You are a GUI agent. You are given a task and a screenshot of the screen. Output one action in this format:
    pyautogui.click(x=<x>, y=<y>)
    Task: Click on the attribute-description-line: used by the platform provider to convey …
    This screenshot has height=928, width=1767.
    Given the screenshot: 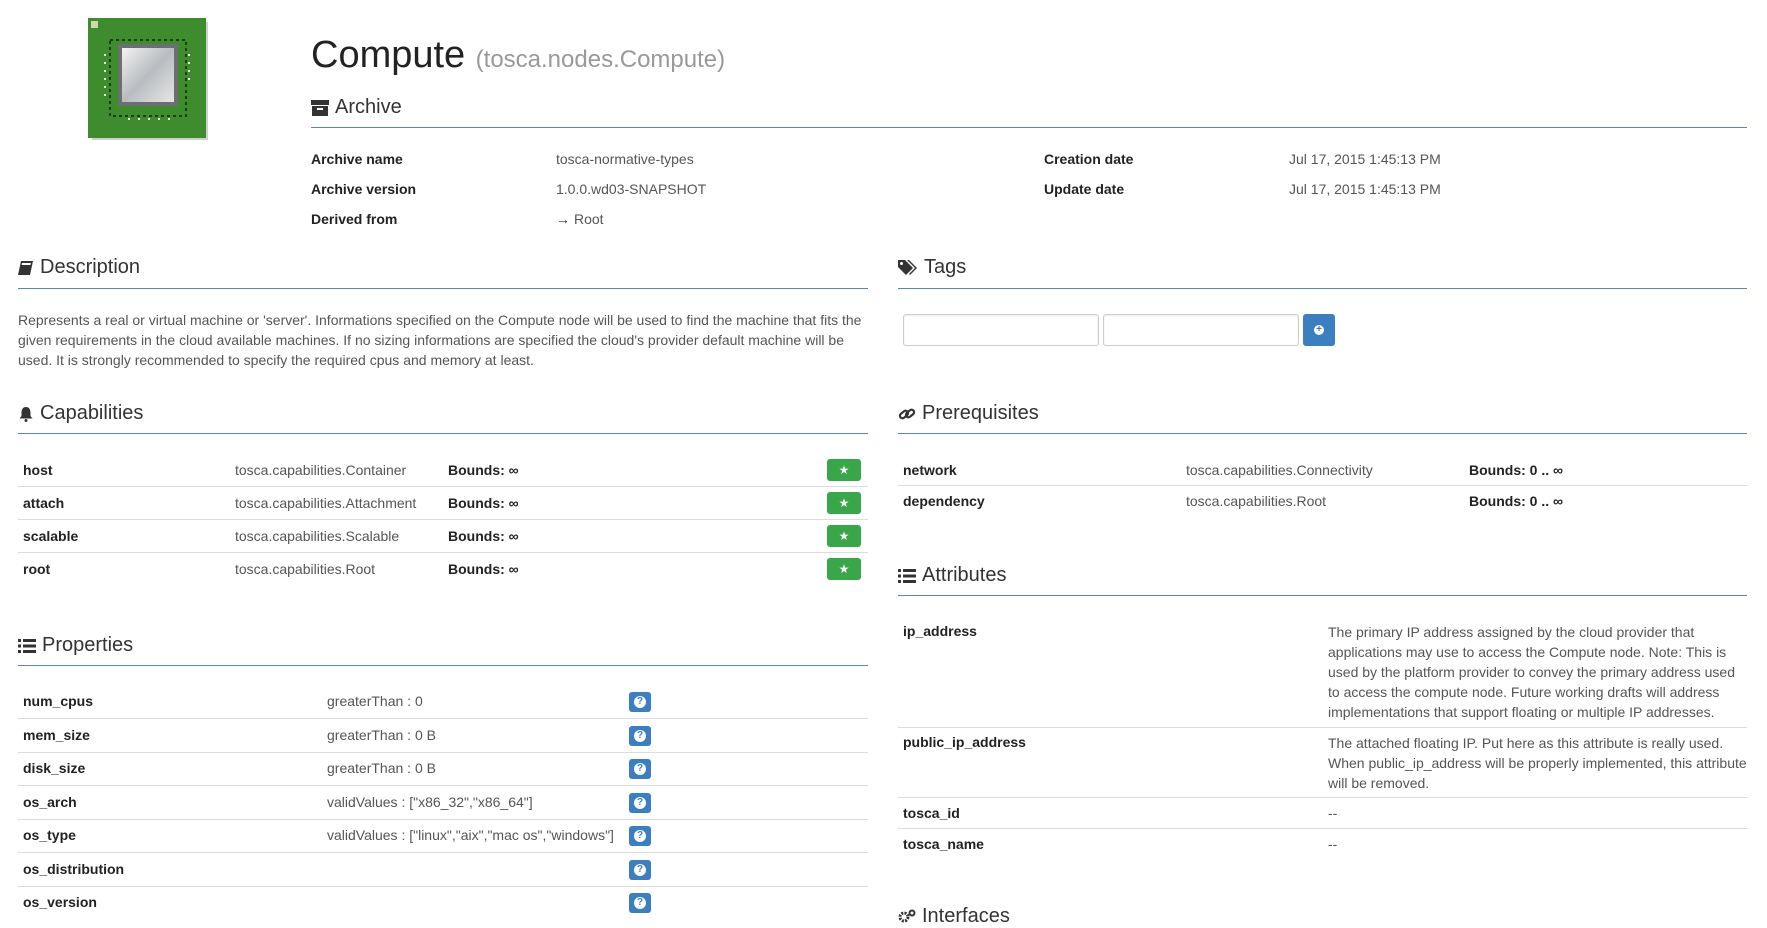 What is the action you would take?
    pyautogui.click(x=1531, y=672)
    